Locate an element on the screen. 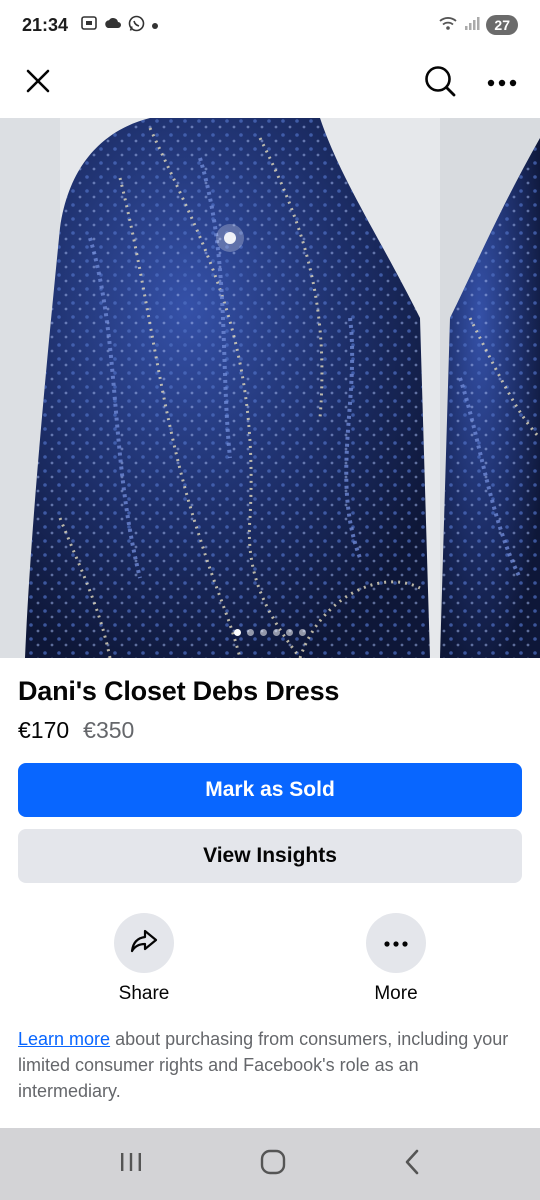 The image size is (540, 1200). cloud-icon is located at coordinates (113, 25).